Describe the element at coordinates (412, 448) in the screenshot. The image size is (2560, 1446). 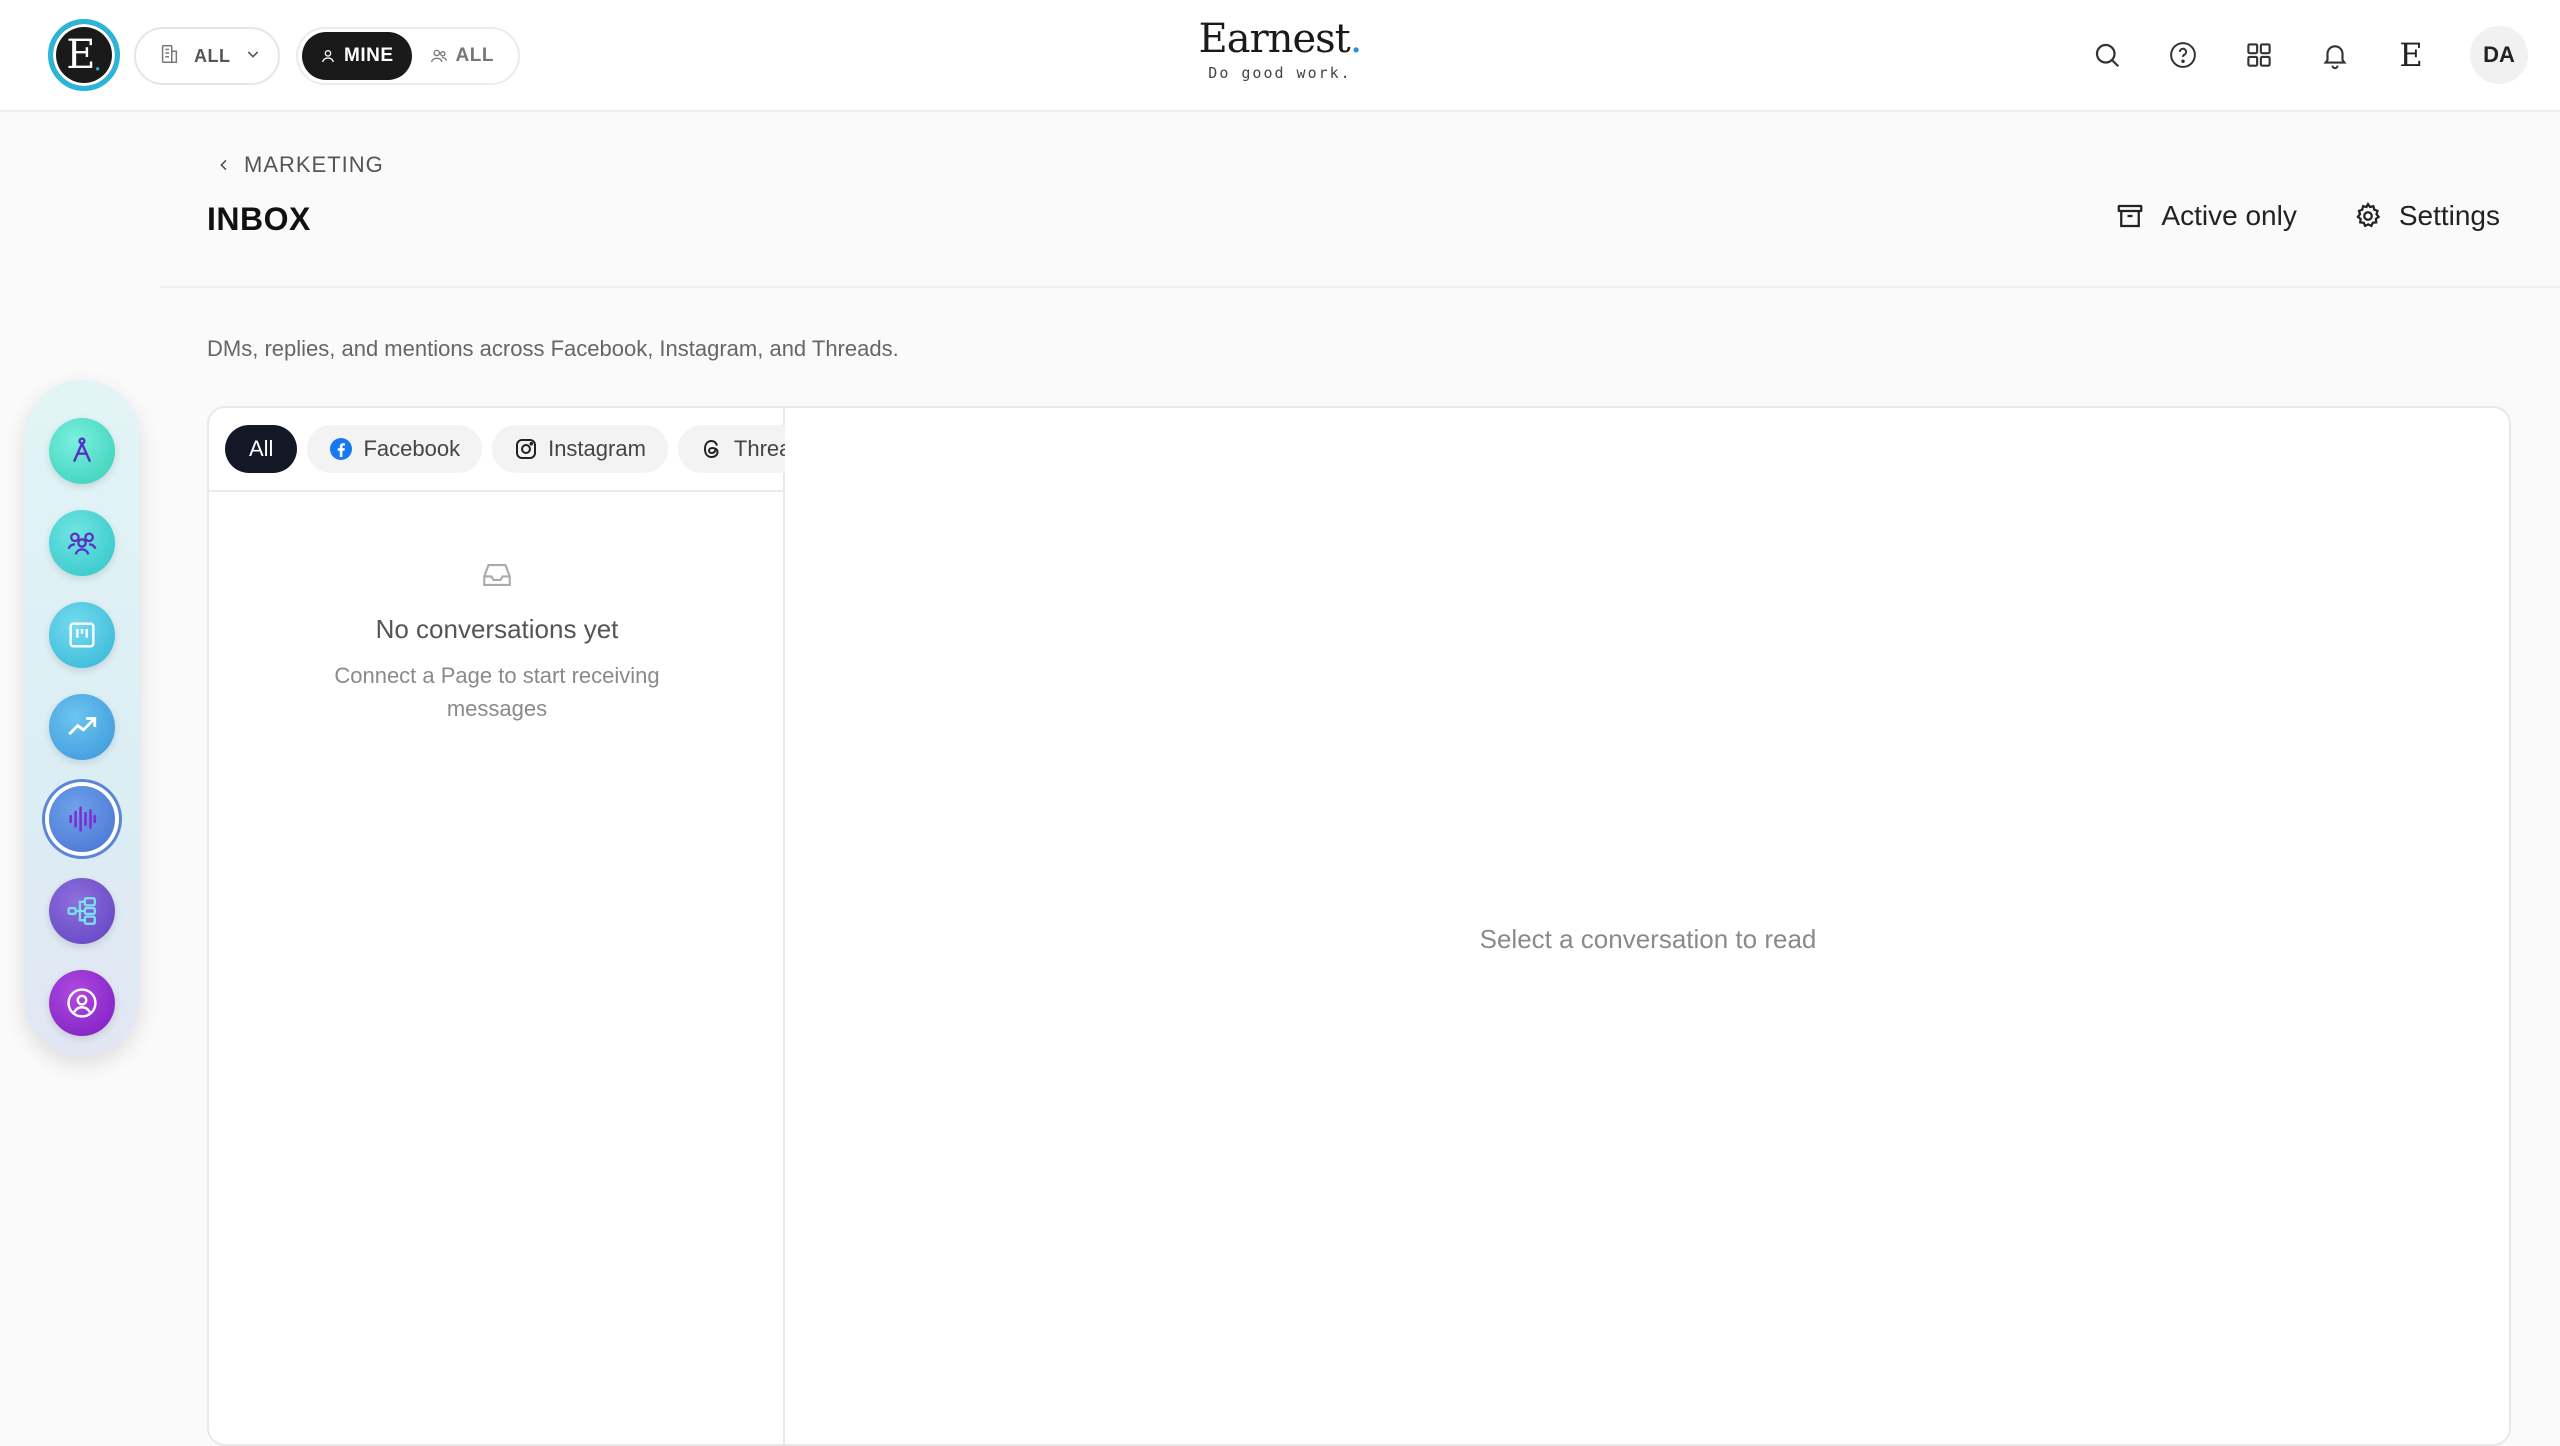
I see `filter-chip-label: Facebook` at that location.